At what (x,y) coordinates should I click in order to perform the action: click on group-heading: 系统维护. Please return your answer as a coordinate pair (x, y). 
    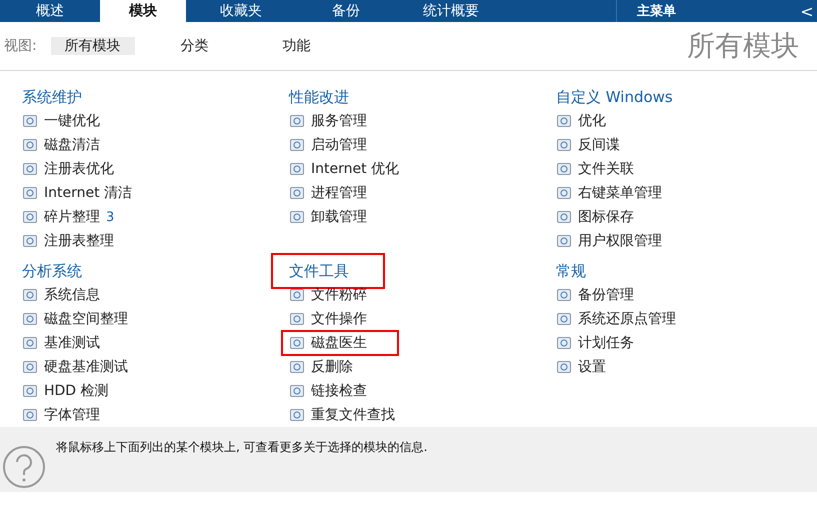
    Looking at the image, I should click on (52, 97).